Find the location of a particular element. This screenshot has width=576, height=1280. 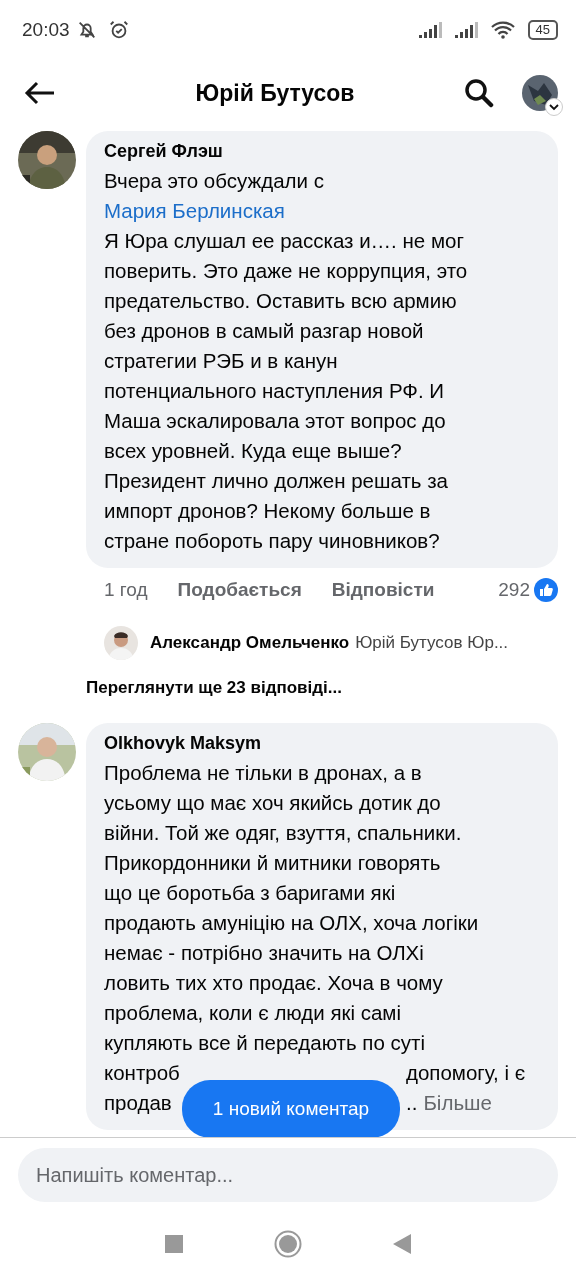

reaction-count: 292 is located at coordinates (514, 590).